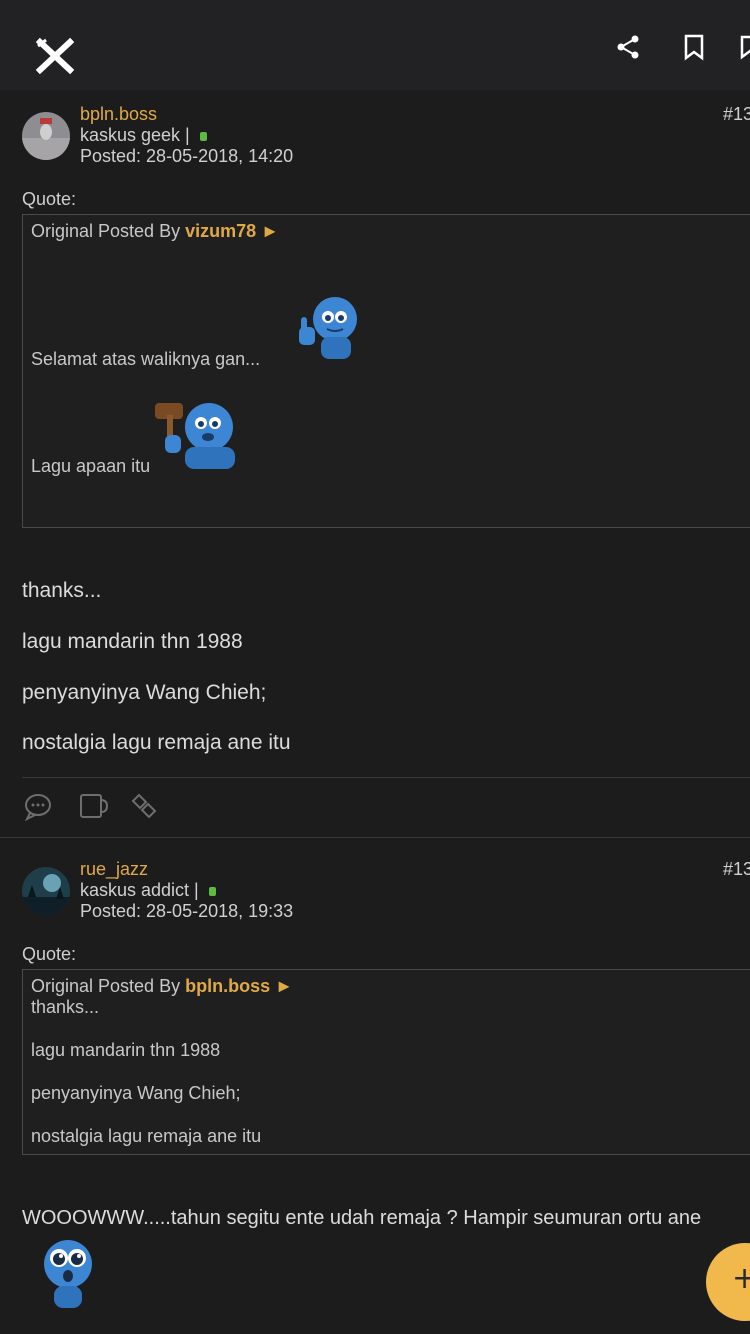 This screenshot has height=1334, width=750. What do you see at coordinates (728, 1282) in the screenshot?
I see `compose-fab-button: +` at bounding box center [728, 1282].